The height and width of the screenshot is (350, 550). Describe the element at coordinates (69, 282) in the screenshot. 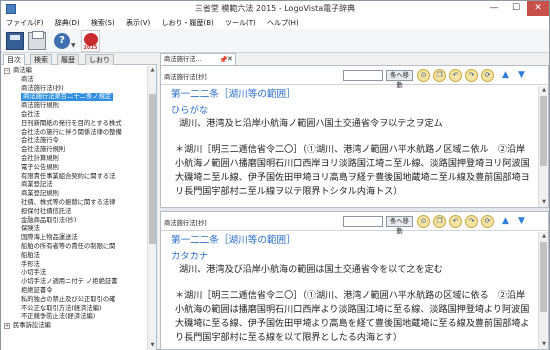

I see `tree-item: 小切手法ノ適用ニ付テ ノ拒絶証書` at that location.